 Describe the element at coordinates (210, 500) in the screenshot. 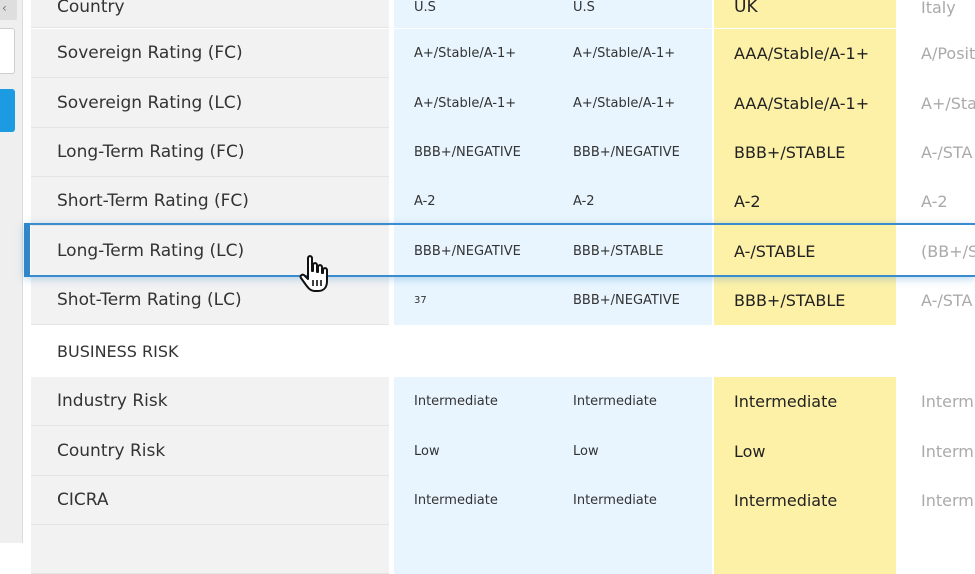

I see `row-label: CICRA` at that location.